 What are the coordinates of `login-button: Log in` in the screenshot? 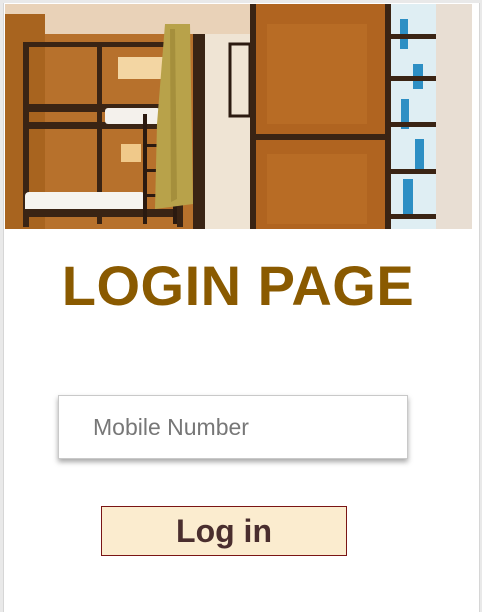 It's located at (224, 531).